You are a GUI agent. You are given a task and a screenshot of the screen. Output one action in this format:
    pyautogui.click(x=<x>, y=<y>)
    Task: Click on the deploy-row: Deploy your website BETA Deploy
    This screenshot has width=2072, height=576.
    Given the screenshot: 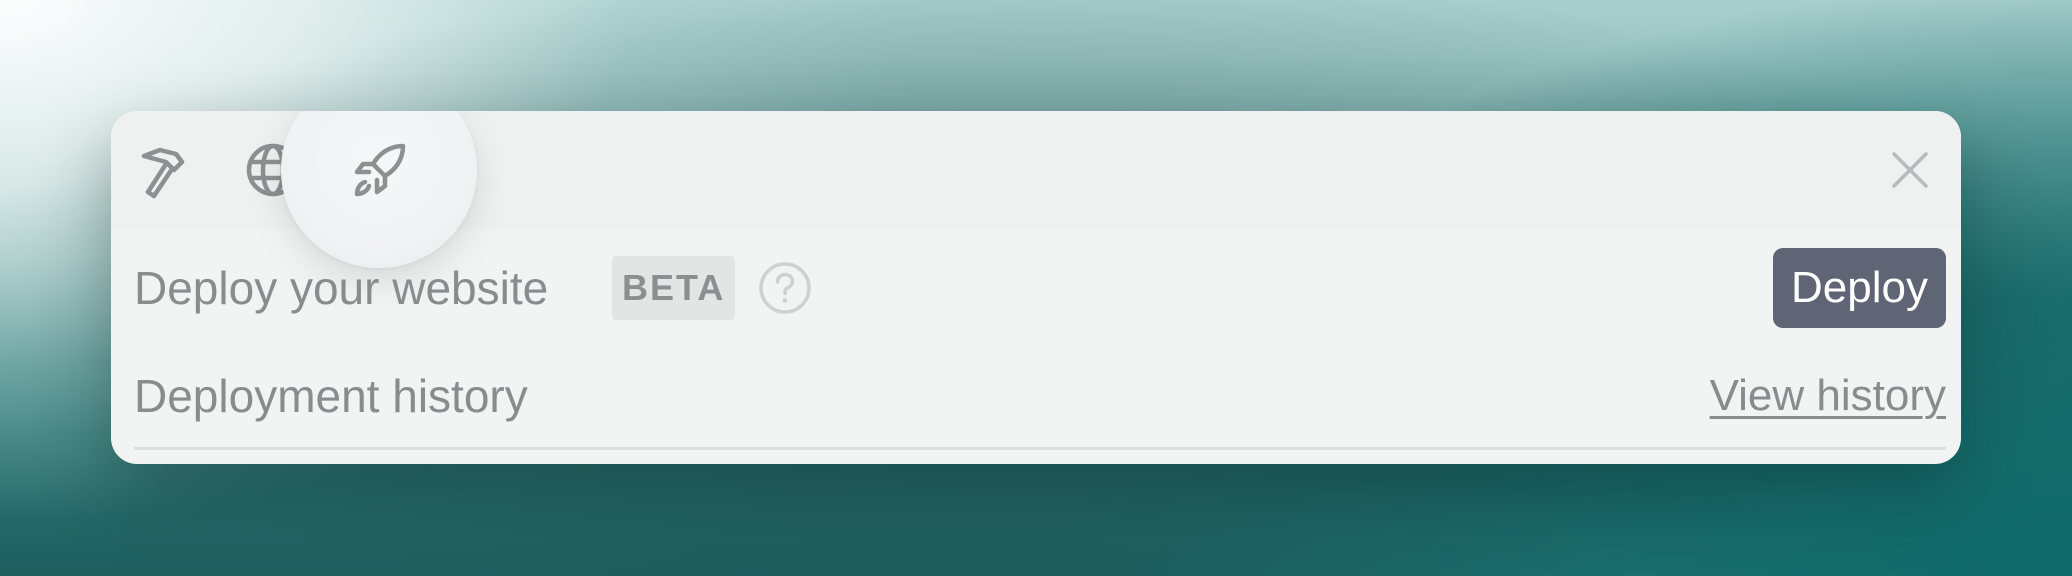 What is the action you would take?
    pyautogui.click(x=1036, y=288)
    